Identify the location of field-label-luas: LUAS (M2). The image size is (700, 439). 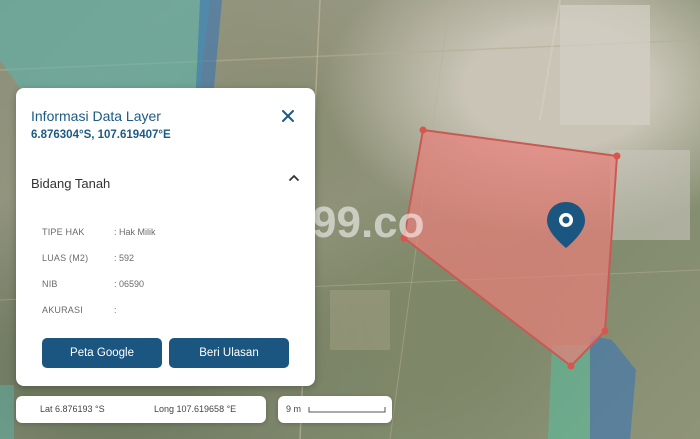
(65, 258).